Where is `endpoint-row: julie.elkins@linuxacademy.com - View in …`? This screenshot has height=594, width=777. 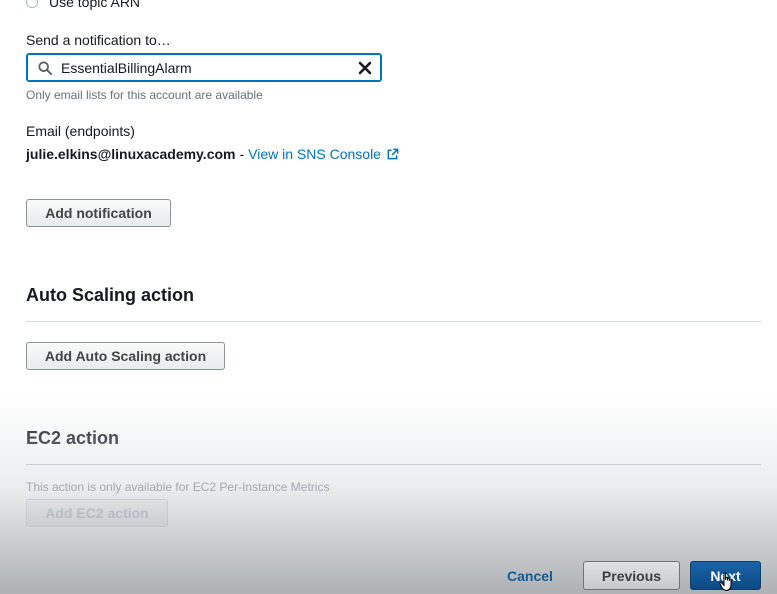 endpoint-row: julie.elkins@linuxacademy.com - View in … is located at coordinates (212, 154).